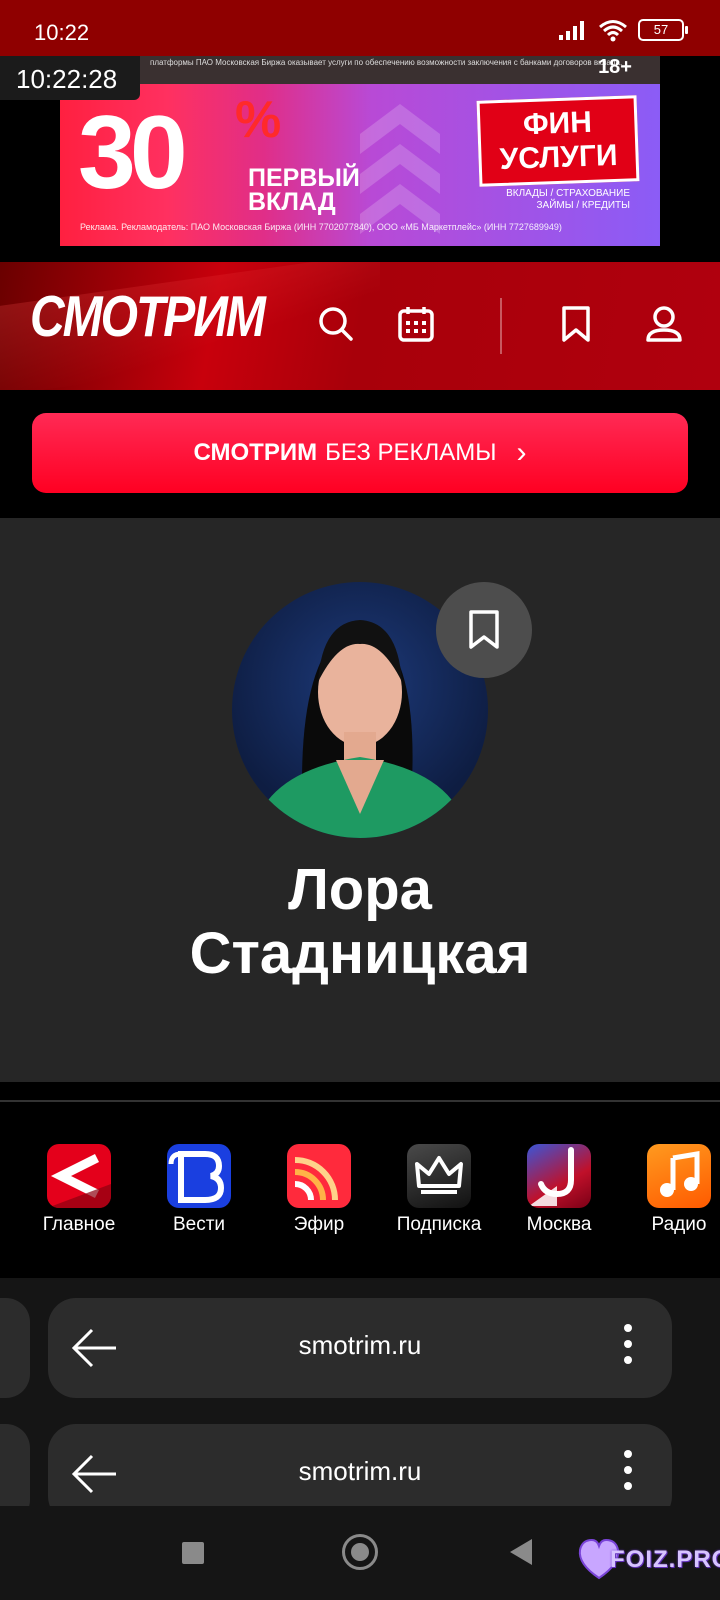 Image resolution: width=720 pixels, height=1600 pixels. Describe the element at coordinates (336, 324) in the screenshot. I see `search-icon` at that location.